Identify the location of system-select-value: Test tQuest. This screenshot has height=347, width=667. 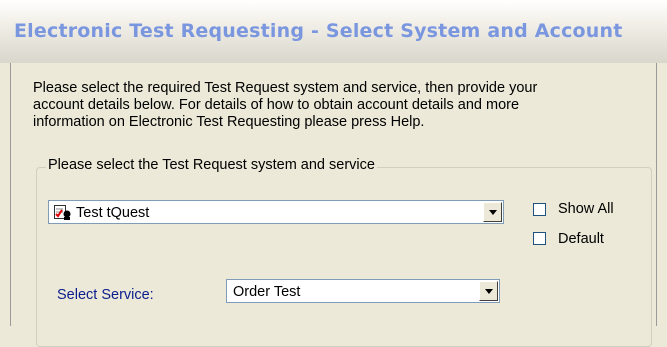
(113, 213).